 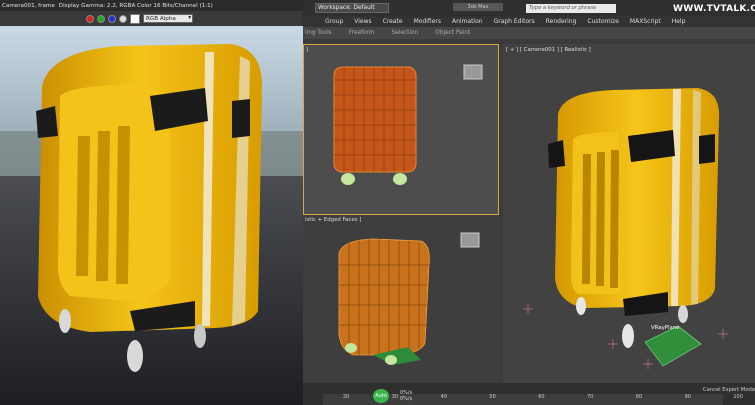 What do you see at coordinates (478, 7) in the screenshot?
I see `window-title: 3ds Max` at bounding box center [478, 7].